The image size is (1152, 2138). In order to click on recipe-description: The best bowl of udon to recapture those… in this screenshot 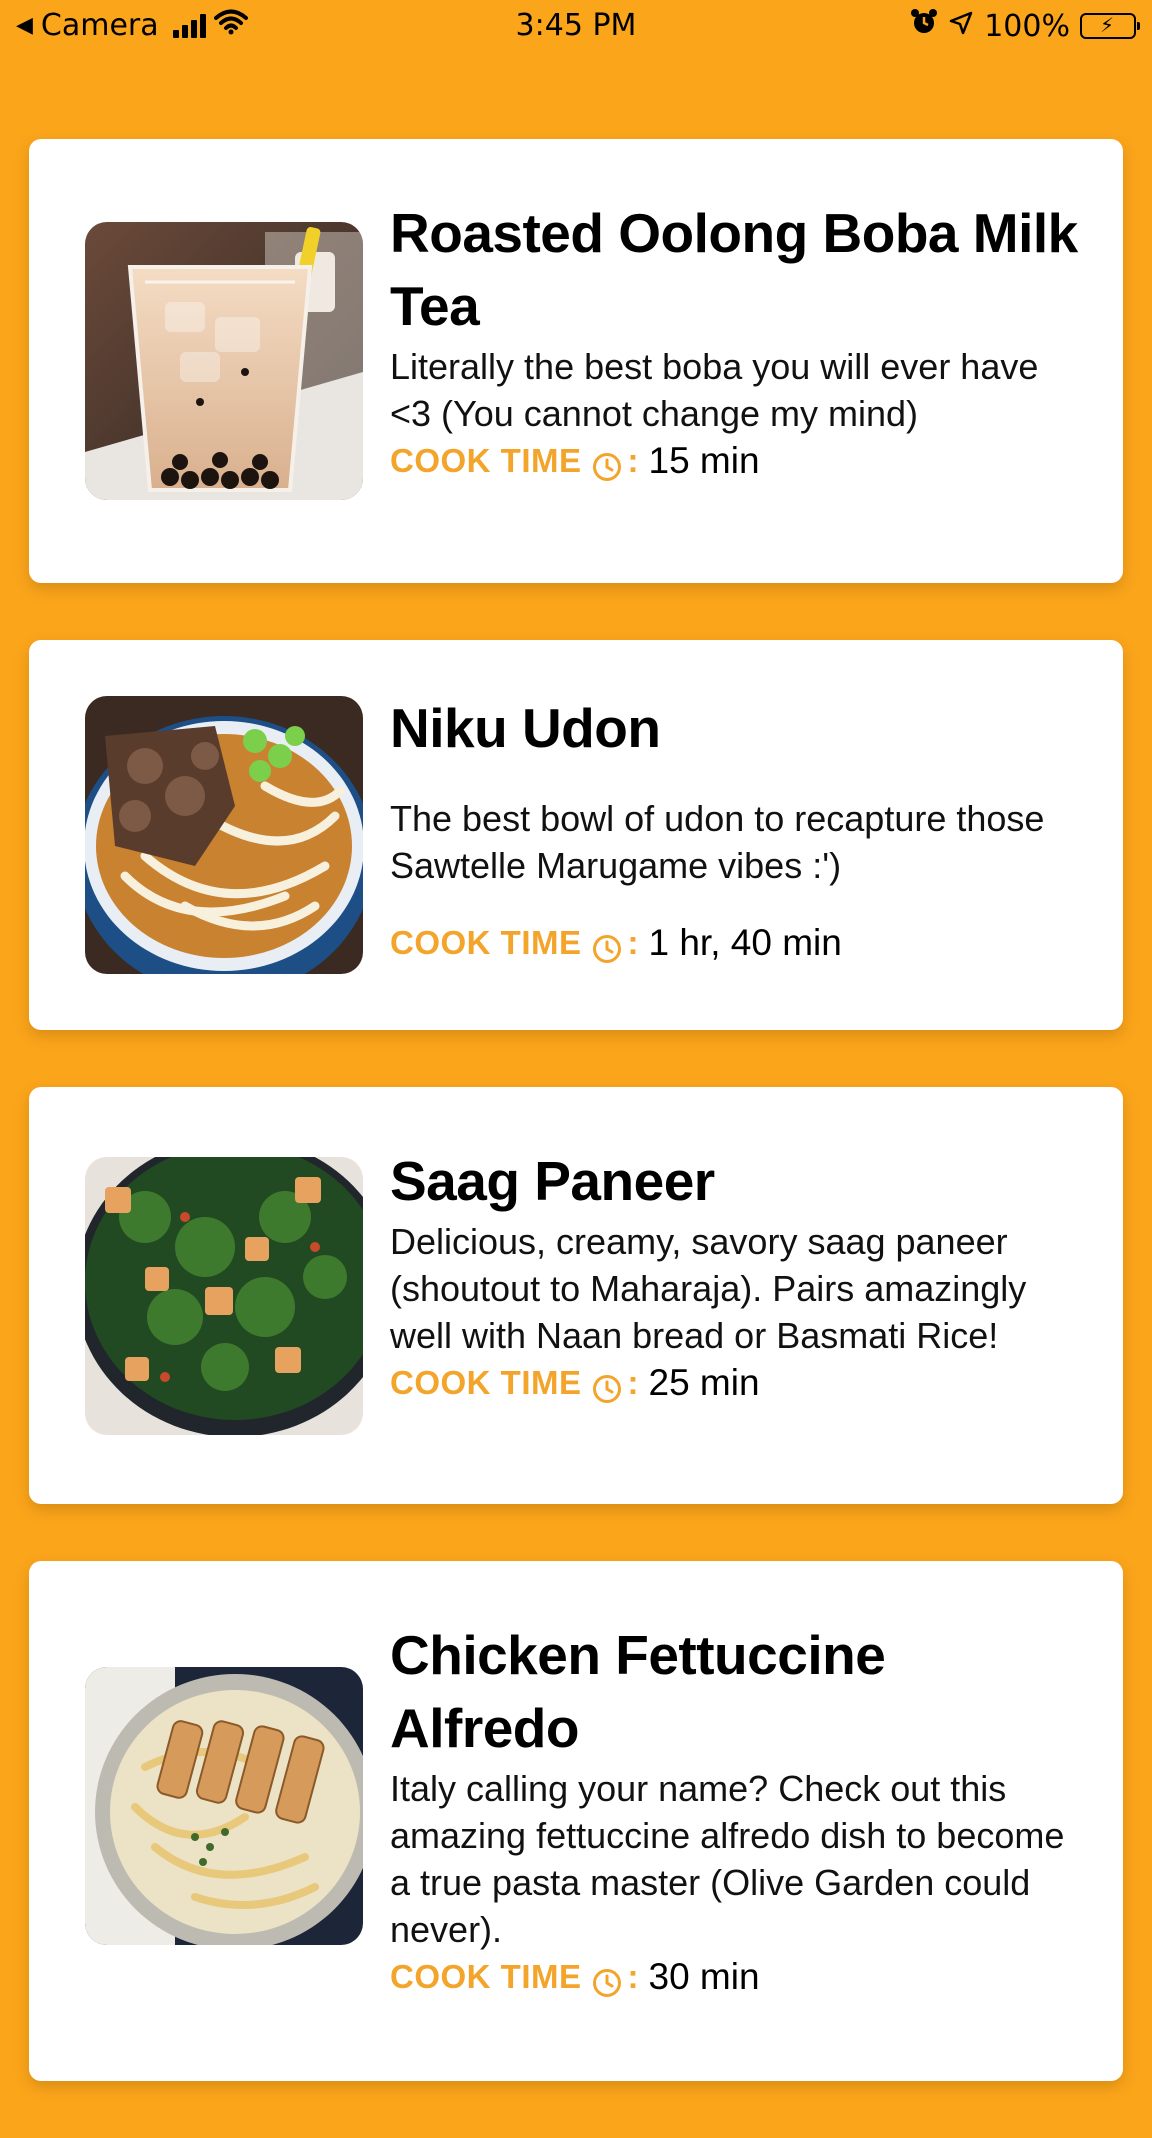, I will do `click(717, 842)`.